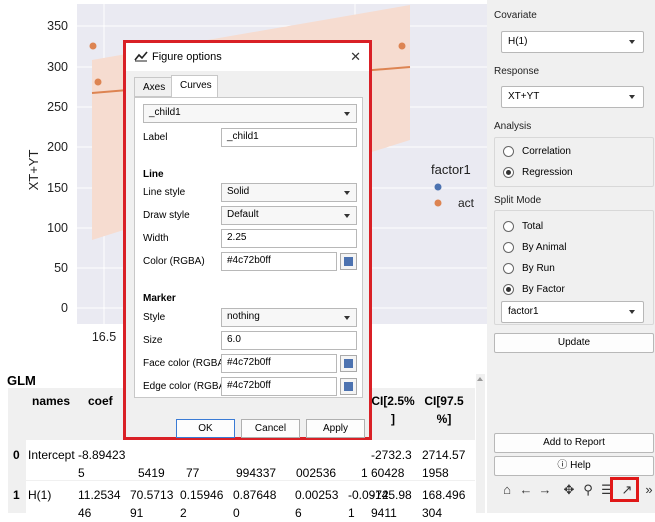  Describe the element at coordinates (165, 112) in the screenshot. I see `curve-select-value: _child1` at that location.